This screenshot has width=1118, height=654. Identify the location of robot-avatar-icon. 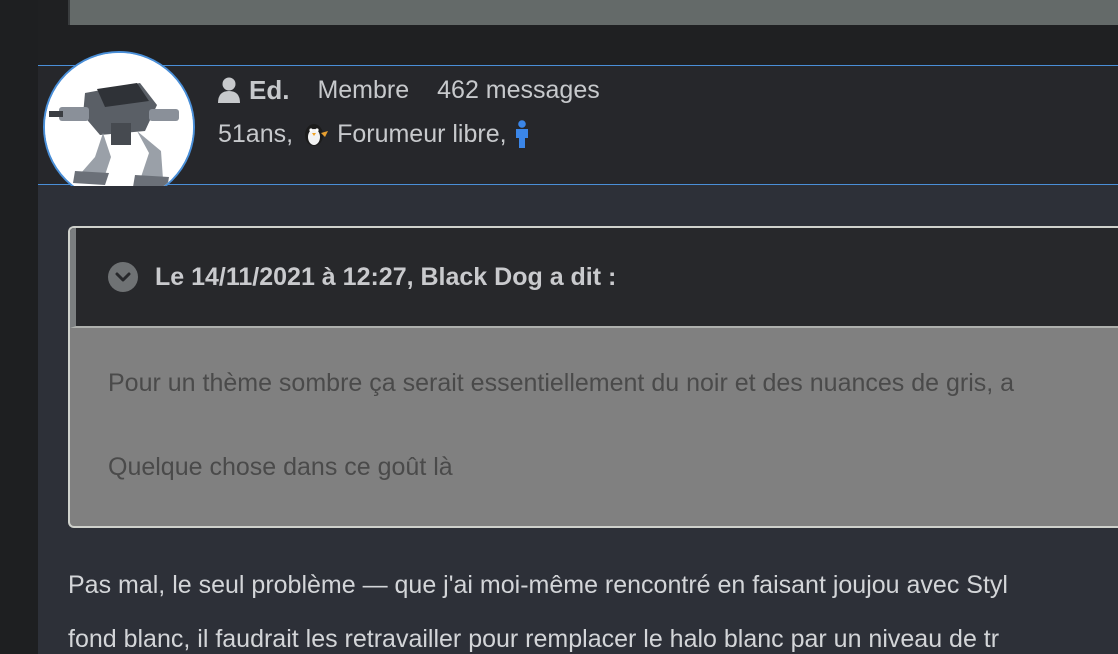
(119, 127).